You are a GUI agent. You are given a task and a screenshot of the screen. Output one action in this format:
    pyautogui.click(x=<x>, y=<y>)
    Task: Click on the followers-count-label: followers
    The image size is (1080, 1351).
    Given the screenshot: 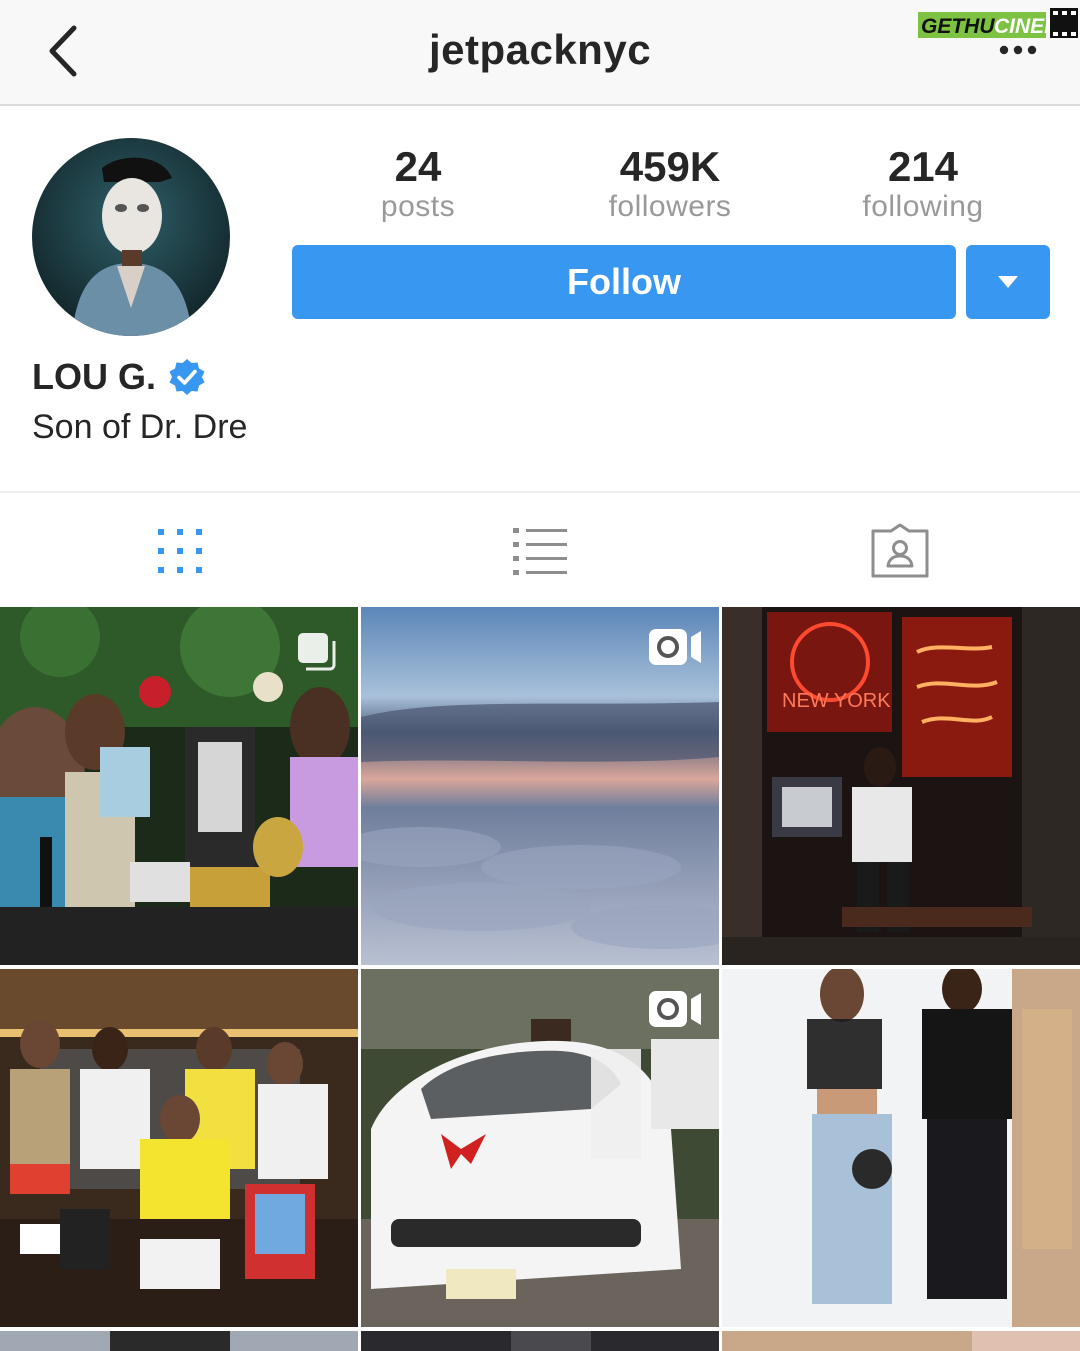 What is the action you would take?
    pyautogui.click(x=670, y=206)
    